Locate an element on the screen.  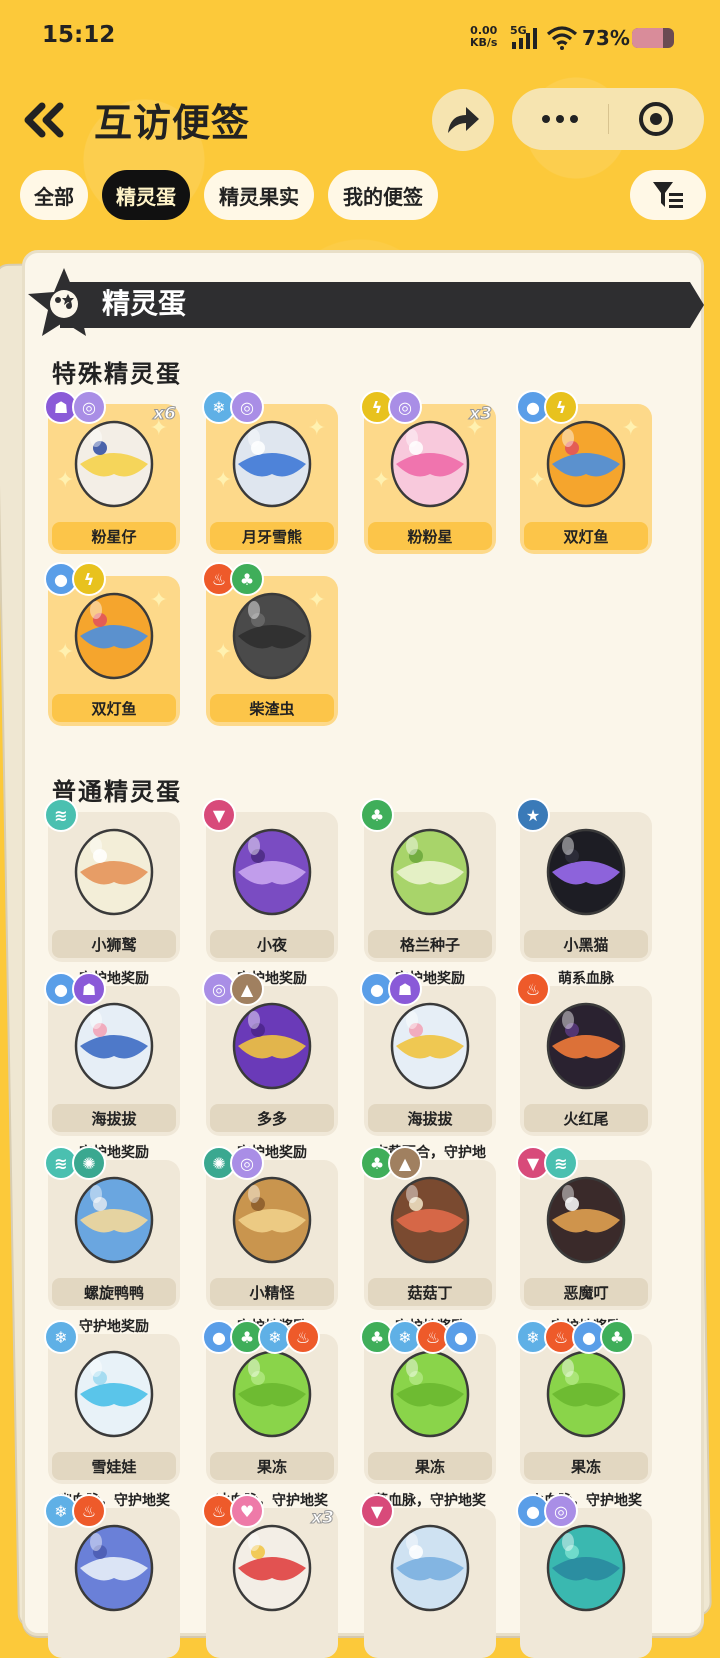
egg-name: 小黑猫 is located at coordinates (586, 944).